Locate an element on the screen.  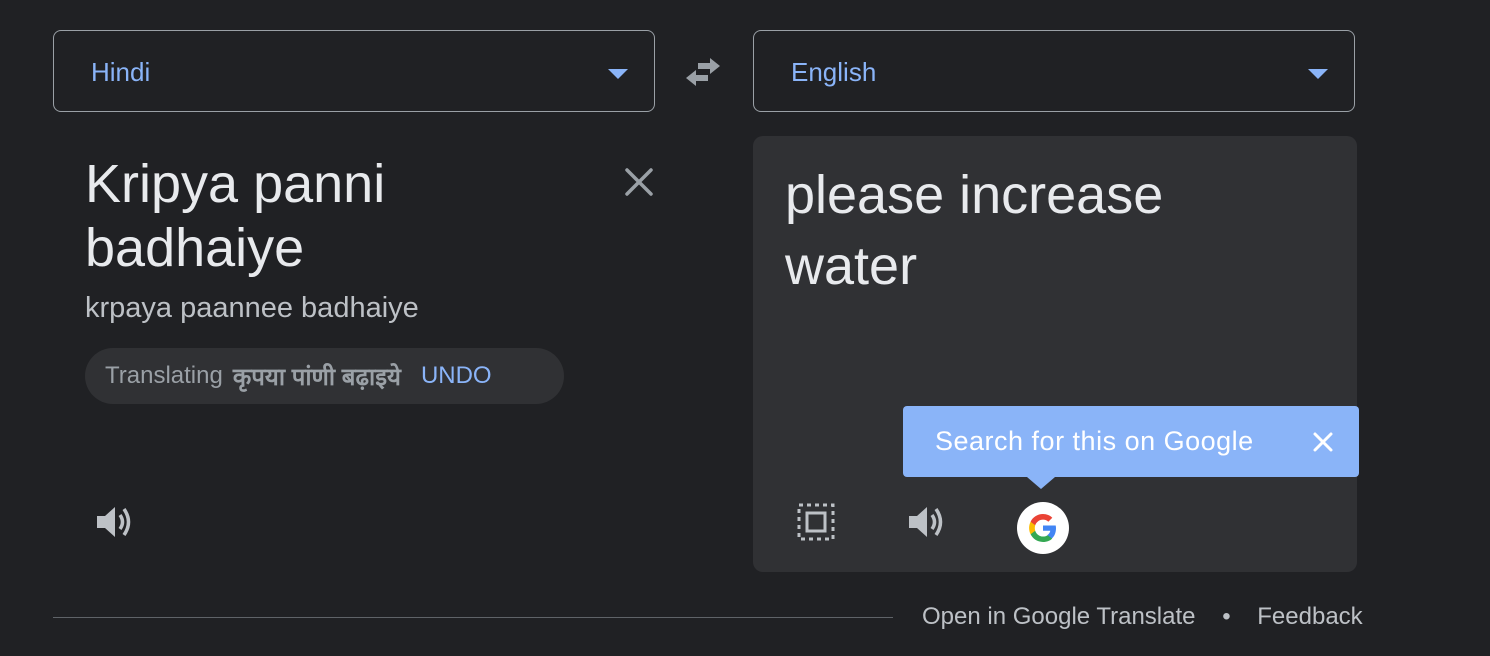
select-all-icon is located at coordinates (816, 522).